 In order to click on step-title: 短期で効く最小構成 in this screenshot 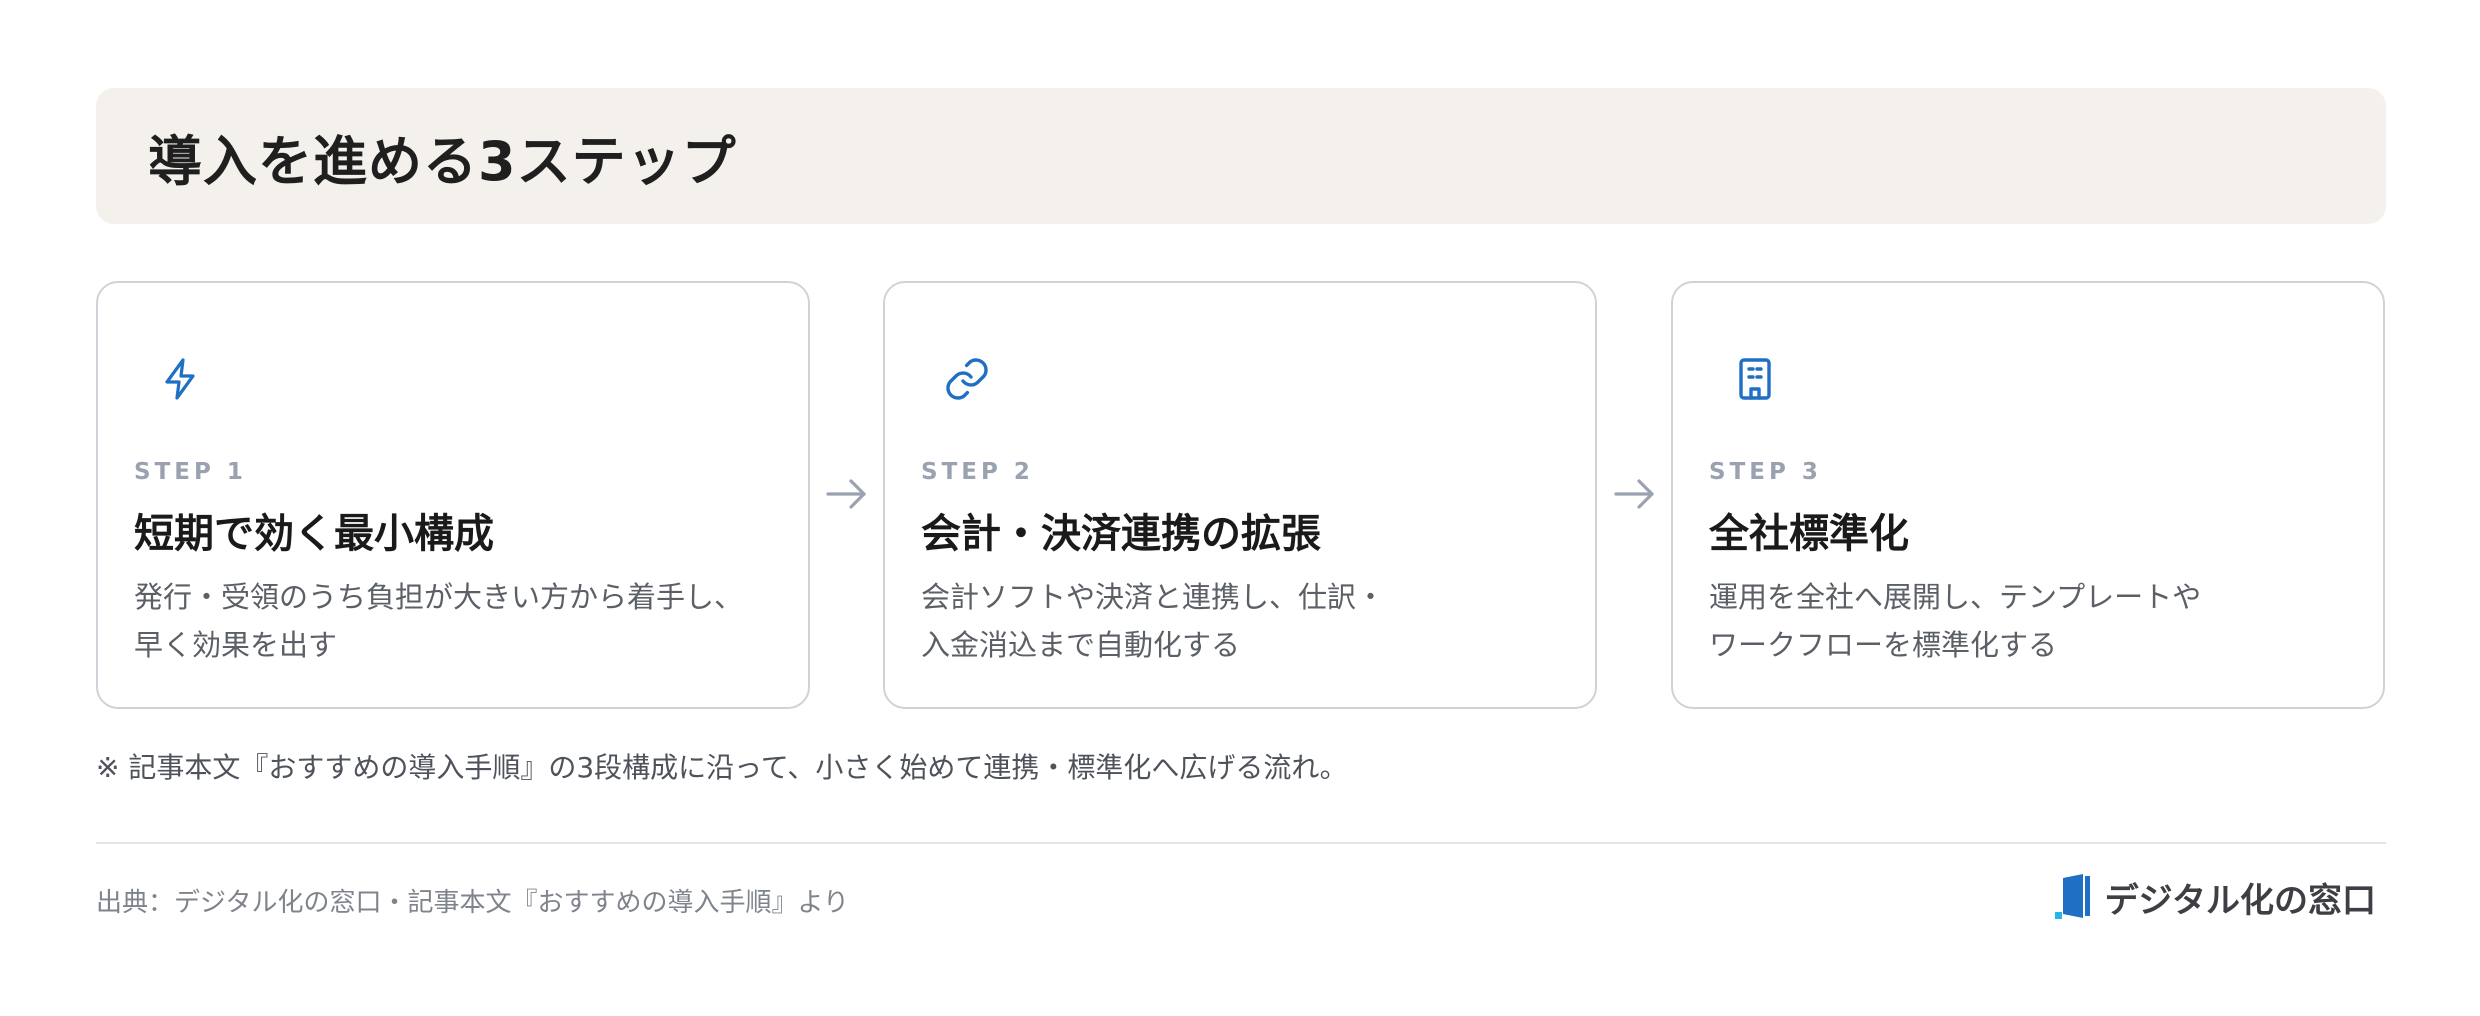, I will do `click(314, 534)`.